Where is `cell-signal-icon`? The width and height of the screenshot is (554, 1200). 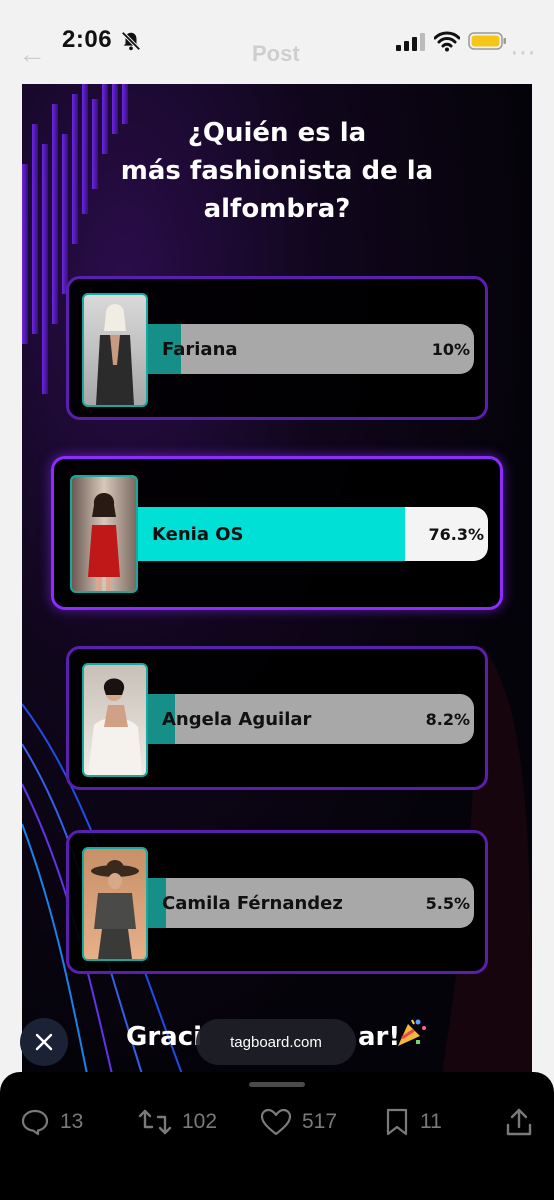
cell-signal-icon is located at coordinates (410, 42).